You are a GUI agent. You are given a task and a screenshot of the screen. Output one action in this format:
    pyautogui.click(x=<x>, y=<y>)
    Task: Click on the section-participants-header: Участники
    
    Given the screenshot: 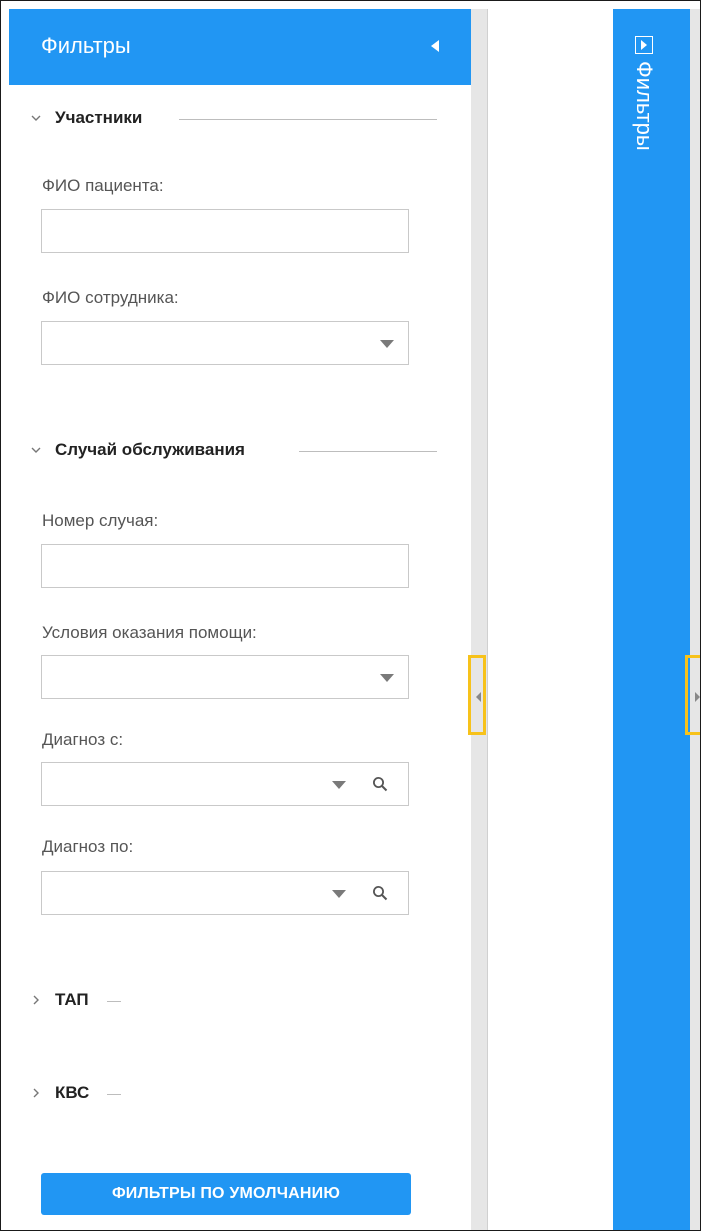 What is the action you would take?
    pyautogui.click(x=240, y=119)
    